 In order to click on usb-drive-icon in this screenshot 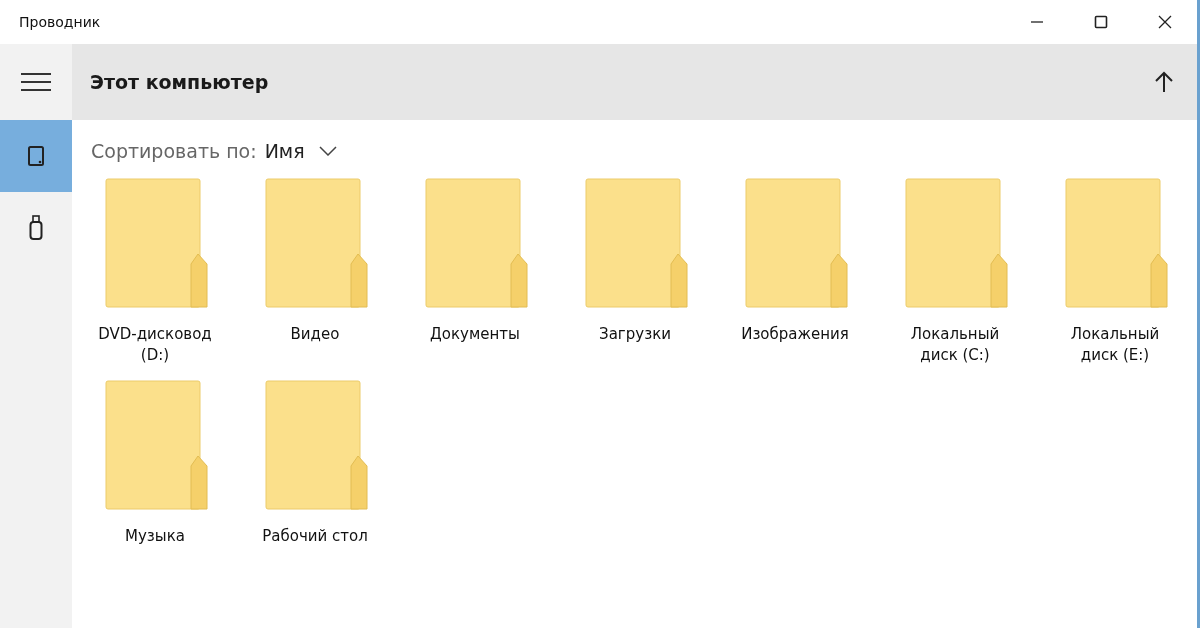, I will do `click(36, 228)`.